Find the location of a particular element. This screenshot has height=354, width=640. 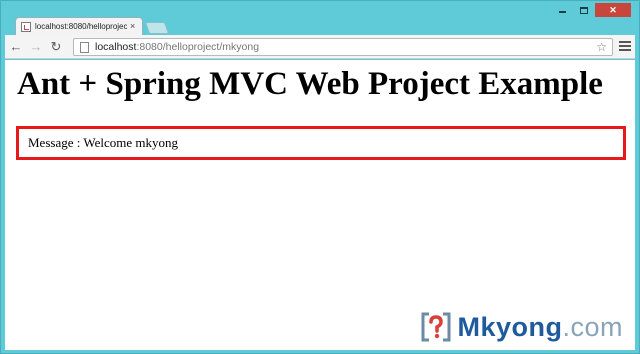

minimize-icon is located at coordinates (562, 12).